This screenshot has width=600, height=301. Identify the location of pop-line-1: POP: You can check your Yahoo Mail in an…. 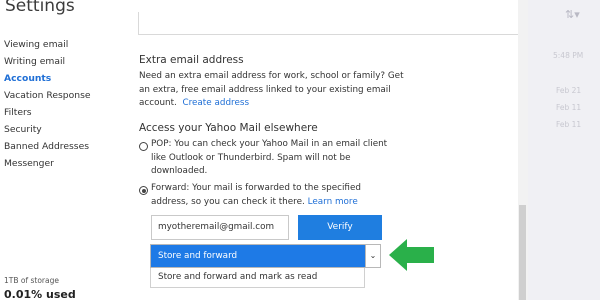
(269, 144).